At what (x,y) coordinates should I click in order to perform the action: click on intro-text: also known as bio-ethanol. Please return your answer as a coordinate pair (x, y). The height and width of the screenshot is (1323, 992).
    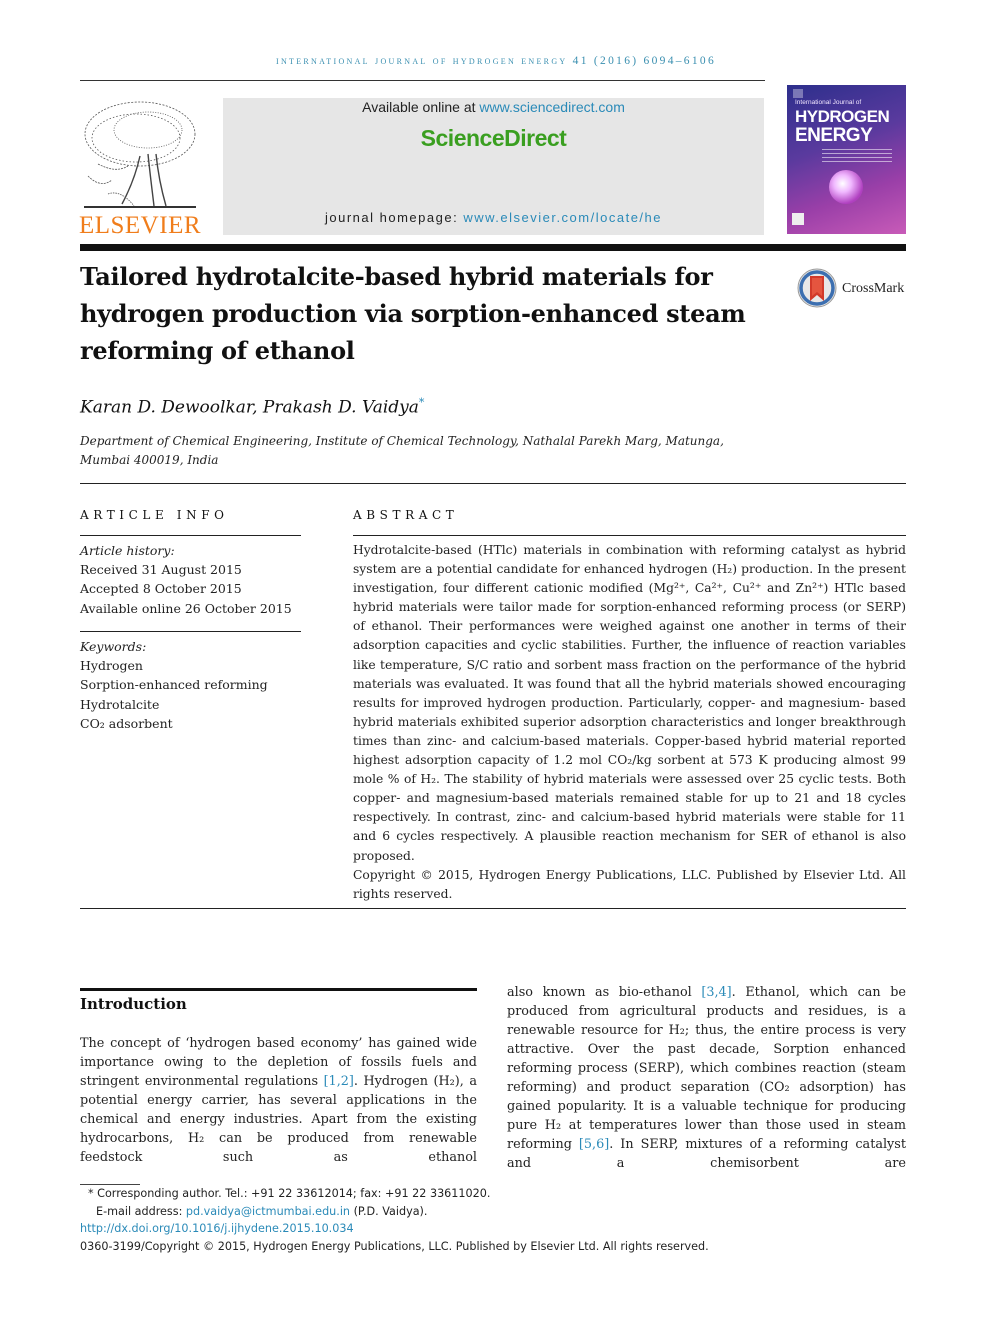
    Looking at the image, I should click on (604, 992).